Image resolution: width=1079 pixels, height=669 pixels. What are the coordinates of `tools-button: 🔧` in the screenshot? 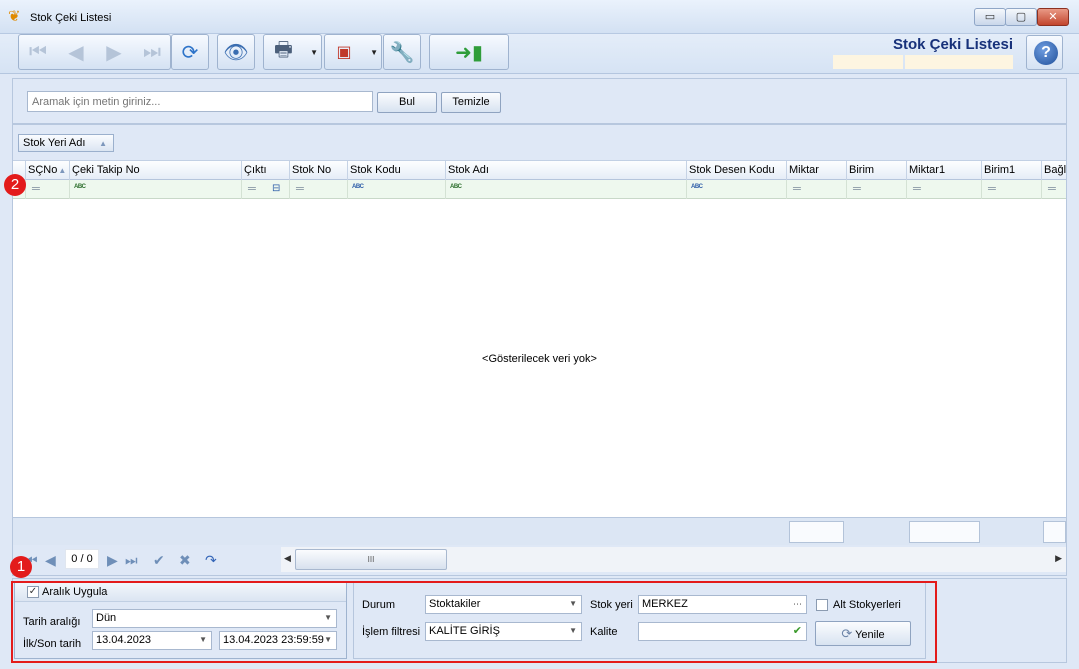 It's located at (402, 52).